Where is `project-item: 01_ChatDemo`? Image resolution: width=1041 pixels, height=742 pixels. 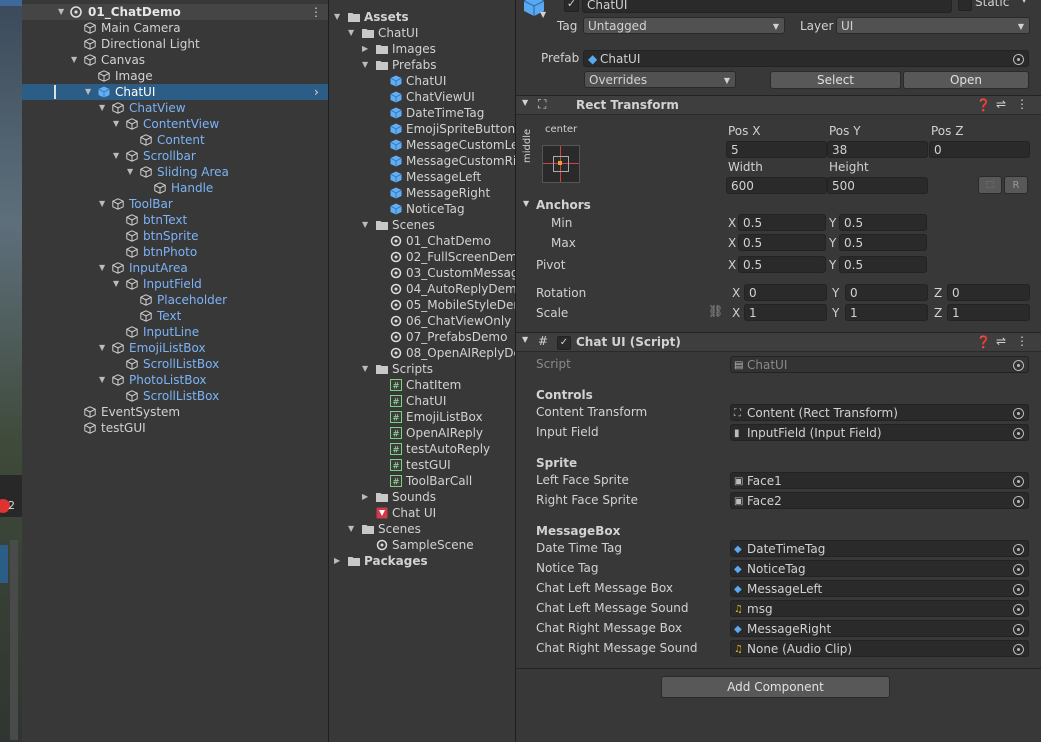
project-item: 01_ChatDemo is located at coordinates (422, 241).